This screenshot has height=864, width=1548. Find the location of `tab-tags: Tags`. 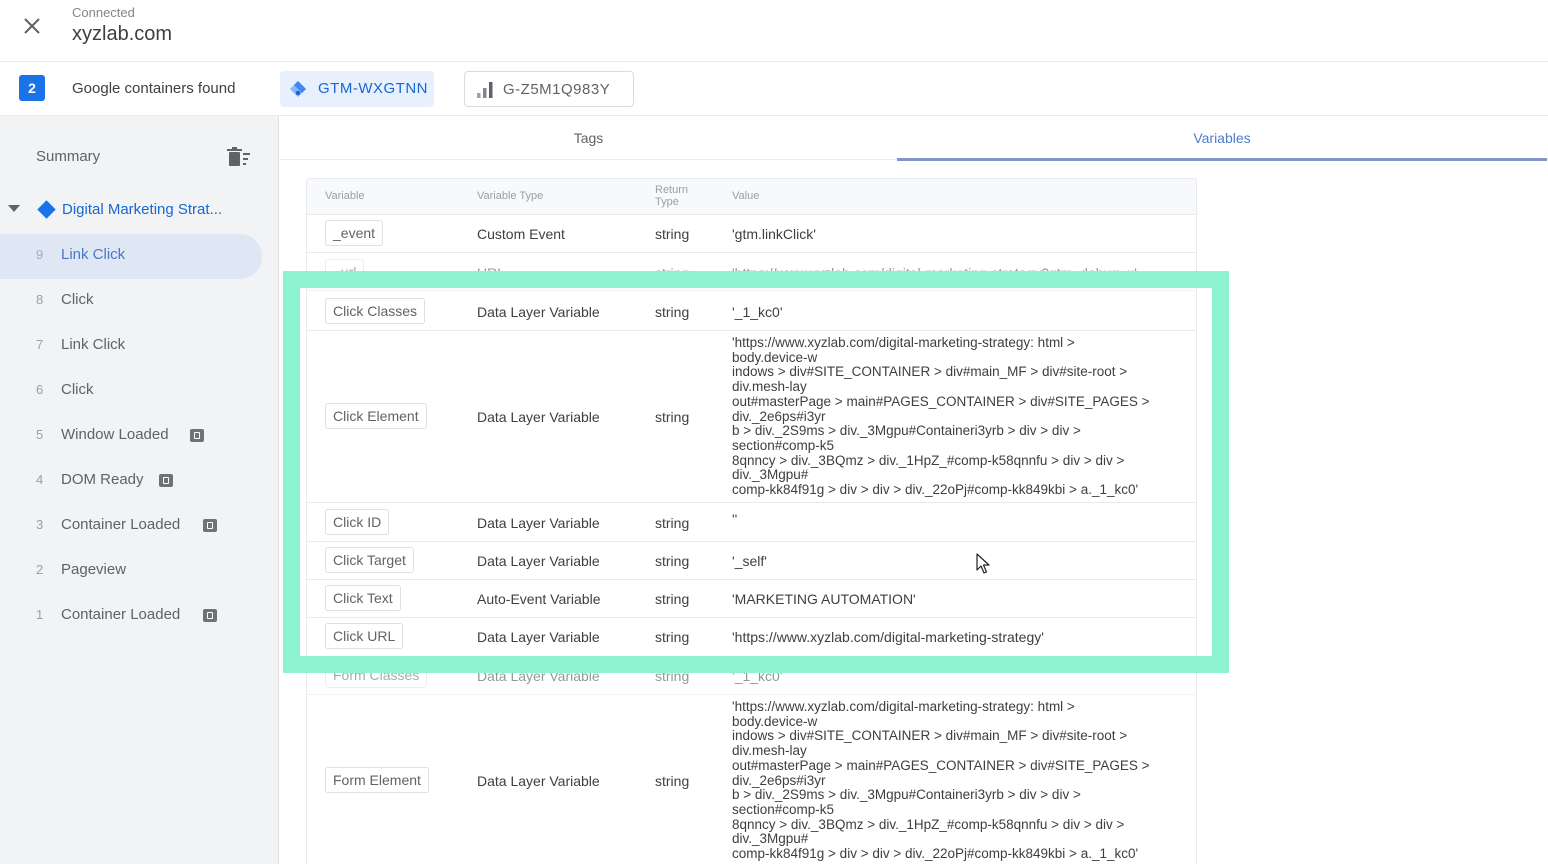

tab-tags: Tags is located at coordinates (588, 138).